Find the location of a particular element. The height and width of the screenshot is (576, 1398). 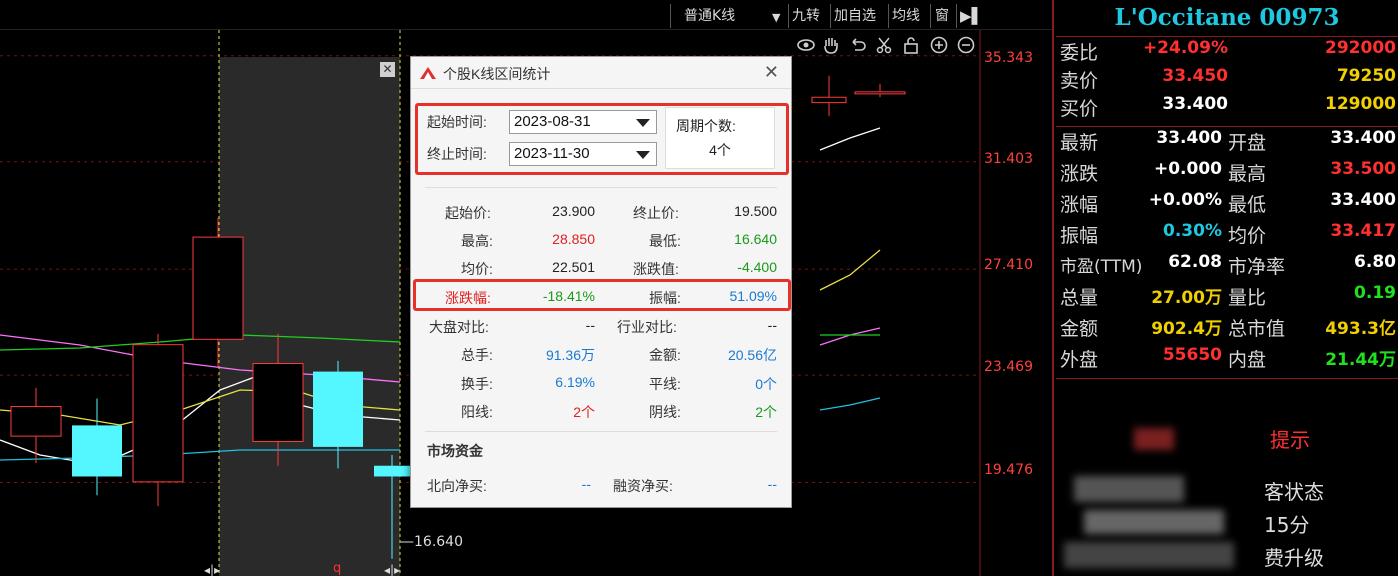

end-price-value: 19.500 is located at coordinates (755, 211).